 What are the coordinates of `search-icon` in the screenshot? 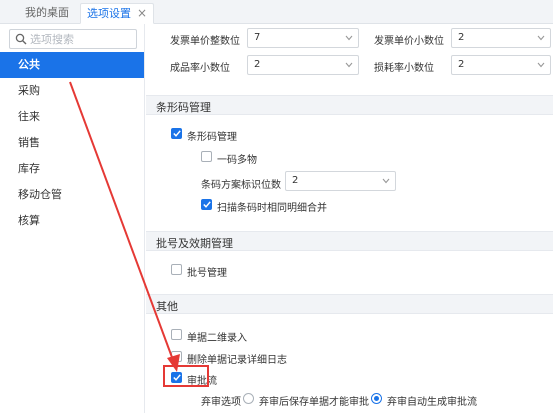 It's located at (21, 39).